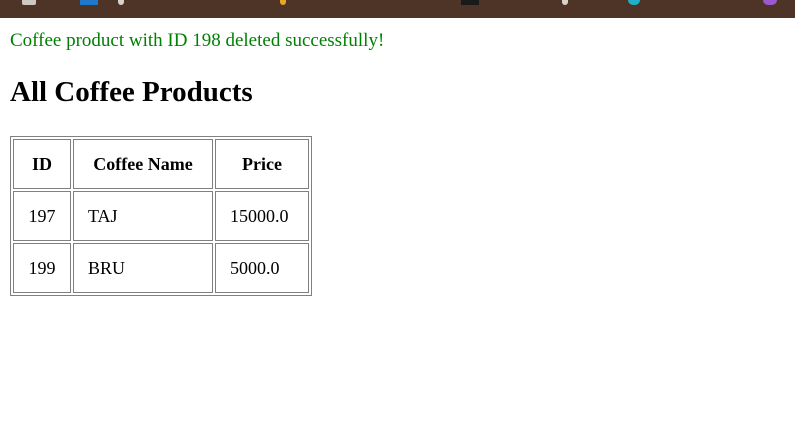 This screenshot has height=430, width=795. I want to click on table-header-row: ID Coffee Name Price, so click(161, 164).